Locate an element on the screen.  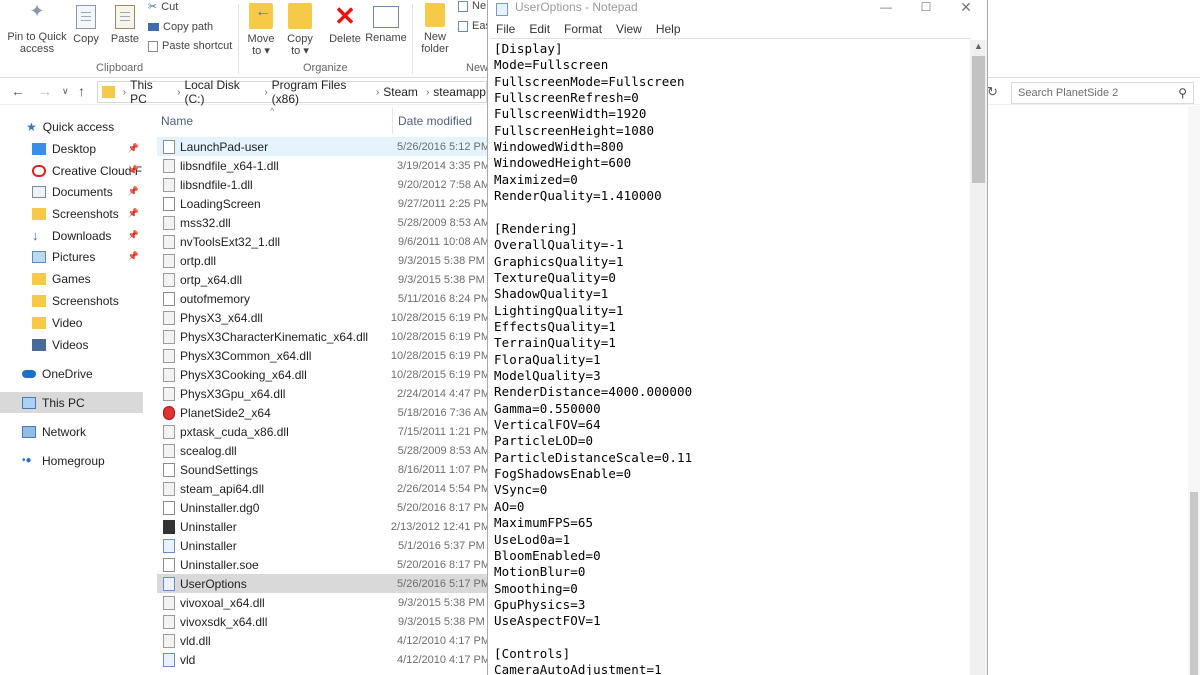
file-row: libsndfile_x64-1.dll 3/19/2014 3:35 PM is located at coordinates (323, 165).